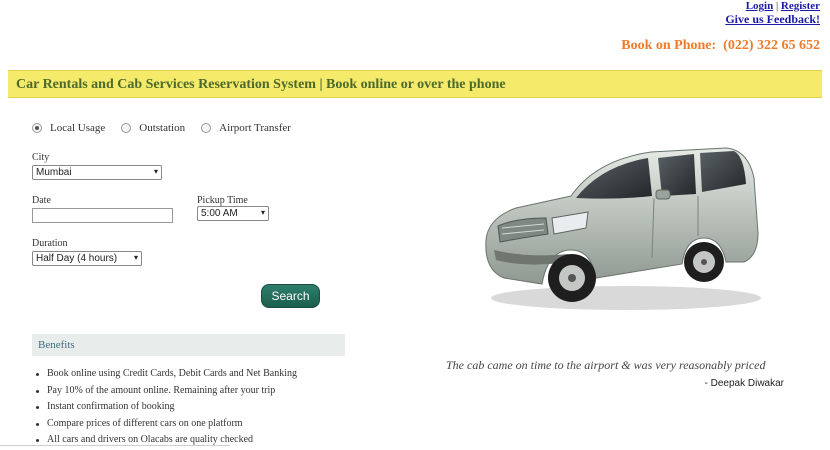 This screenshot has width=830, height=450. Describe the element at coordinates (54, 172) in the screenshot. I see `city-select-value: Mumbai` at that location.